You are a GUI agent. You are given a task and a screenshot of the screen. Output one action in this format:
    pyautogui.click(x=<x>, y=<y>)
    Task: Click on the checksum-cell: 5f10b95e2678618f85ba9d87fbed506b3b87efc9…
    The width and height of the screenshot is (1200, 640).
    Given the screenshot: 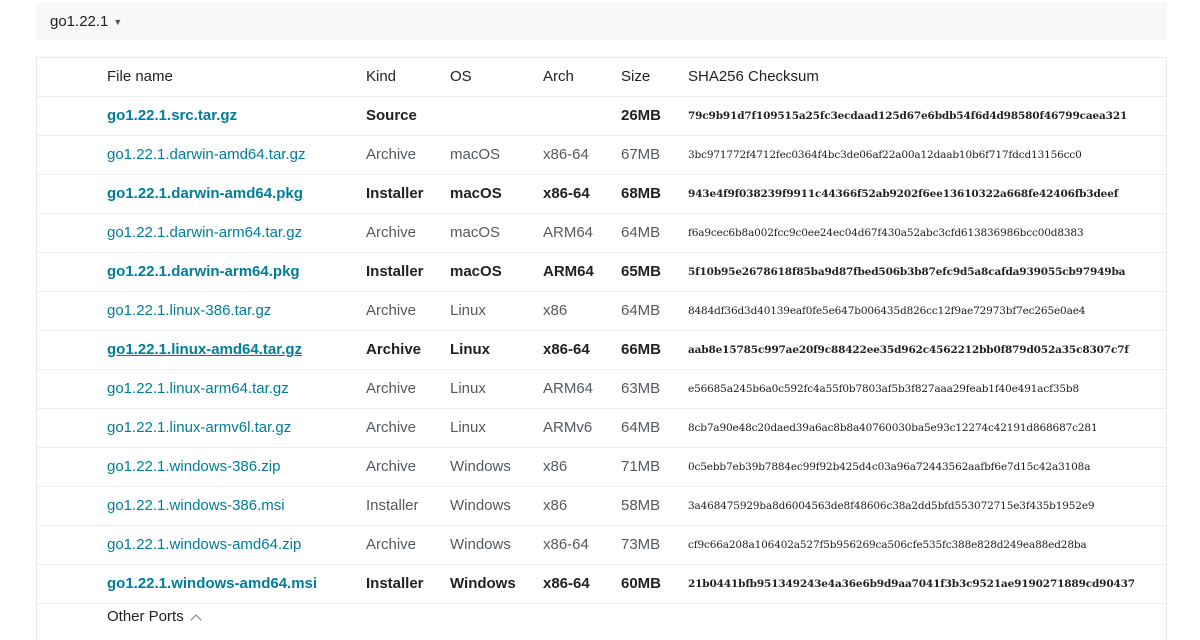 What is the action you would take?
    pyautogui.click(x=927, y=272)
    